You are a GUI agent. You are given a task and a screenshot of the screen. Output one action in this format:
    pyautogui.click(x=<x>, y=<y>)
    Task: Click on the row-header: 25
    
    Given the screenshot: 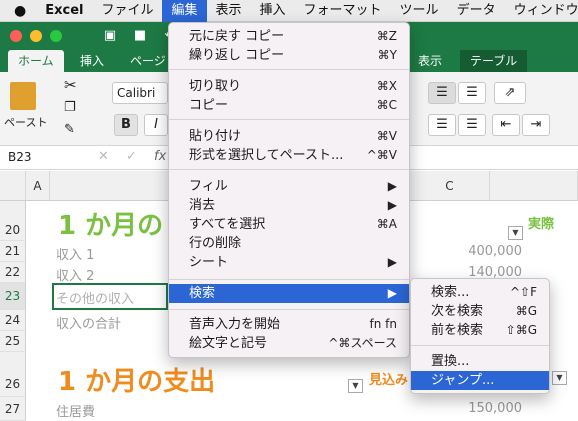 What is the action you would take?
    pyautogui.click(x=13, y=341)
    